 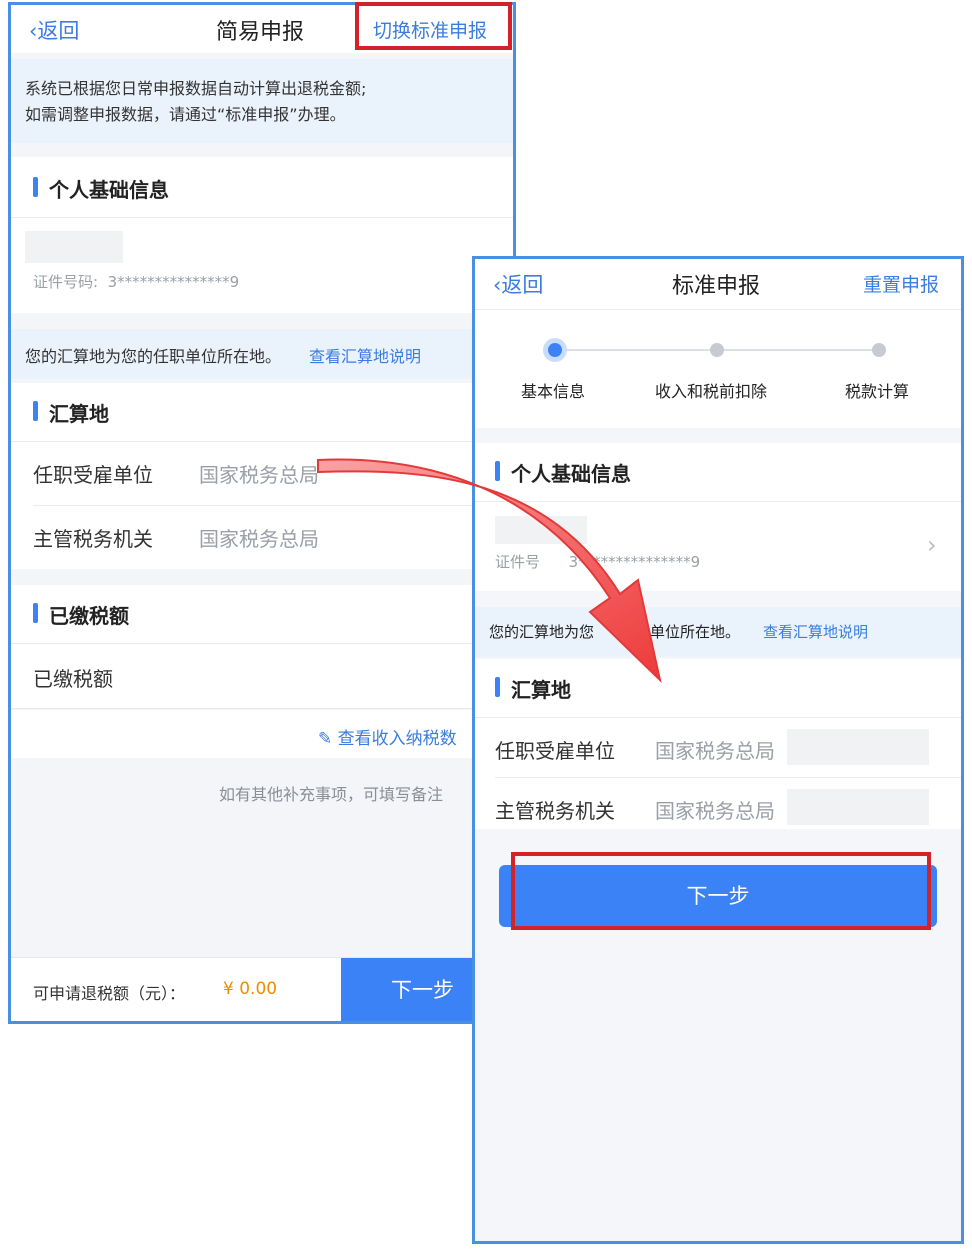 I want to click on guide-arrow, so click(x=489, y=571).